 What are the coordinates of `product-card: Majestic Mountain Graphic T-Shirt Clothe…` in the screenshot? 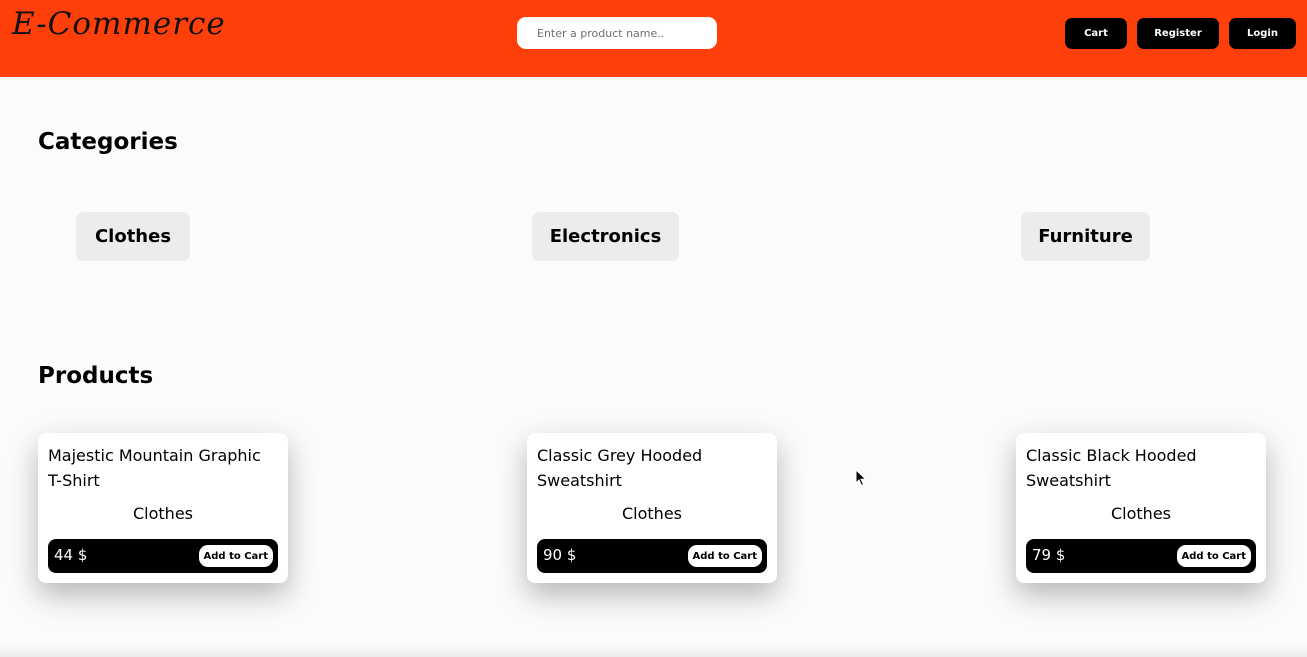 It's located at (163, 508).